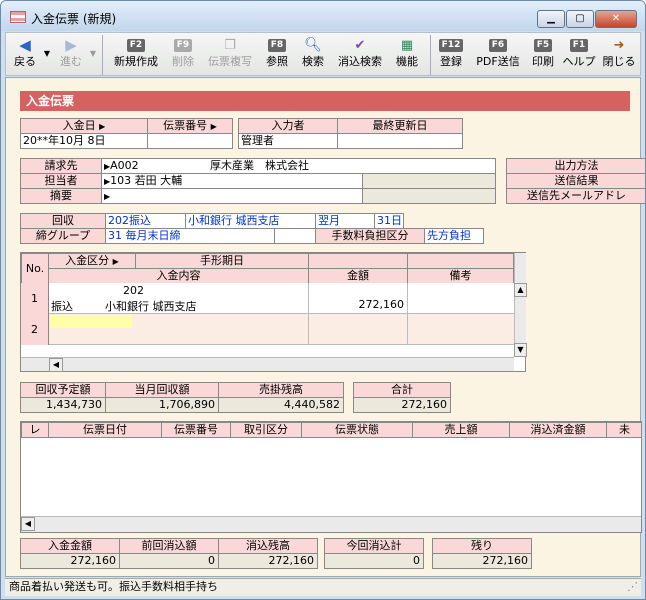 Image resolution: width=646 pixels, height=600 pixels. I want to click on input-user-field: 管理者, so click(288, 141).